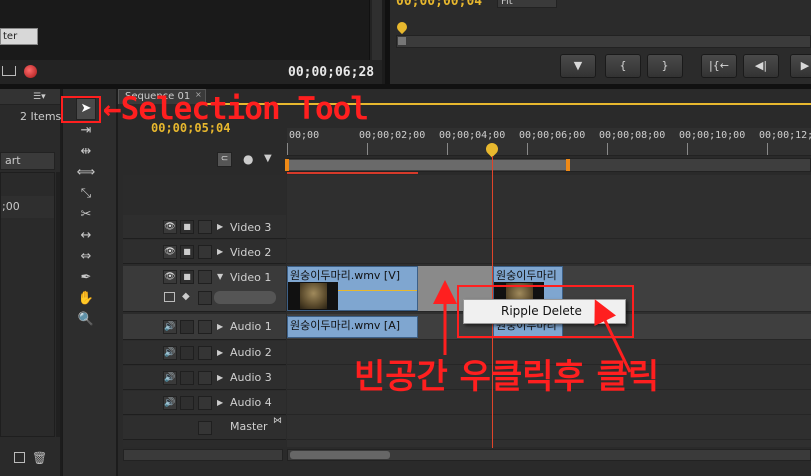  Describe the element at coordinates (532, 326) in the screenshot. I see `annotation-arrows` at that location.